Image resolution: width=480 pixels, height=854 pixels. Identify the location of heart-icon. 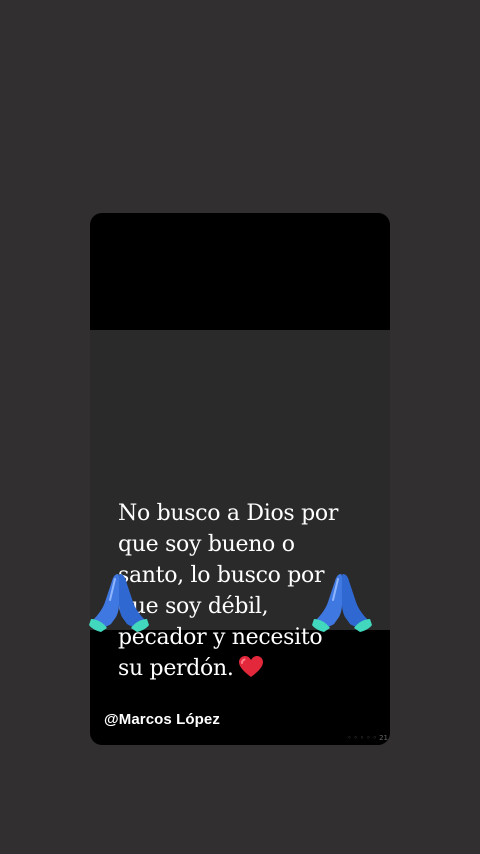
(250, 666).